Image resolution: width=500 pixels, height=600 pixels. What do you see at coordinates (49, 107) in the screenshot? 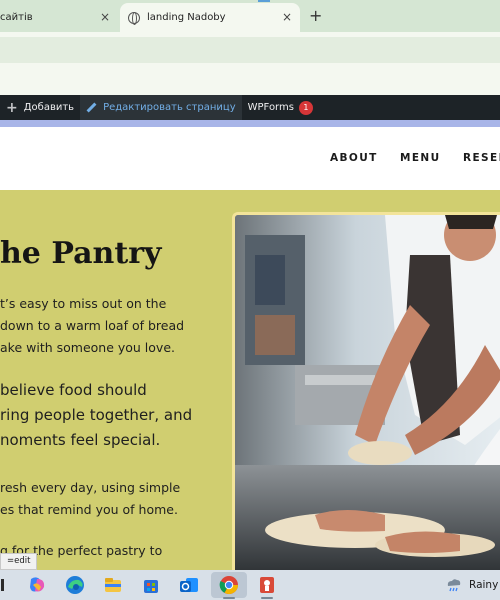
I see `add-new-label: Добавить` at bounding box center [49, 107].